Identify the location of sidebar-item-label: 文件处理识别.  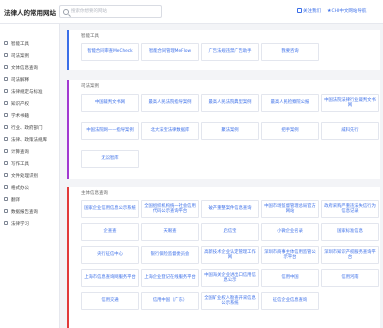
(24, 176).